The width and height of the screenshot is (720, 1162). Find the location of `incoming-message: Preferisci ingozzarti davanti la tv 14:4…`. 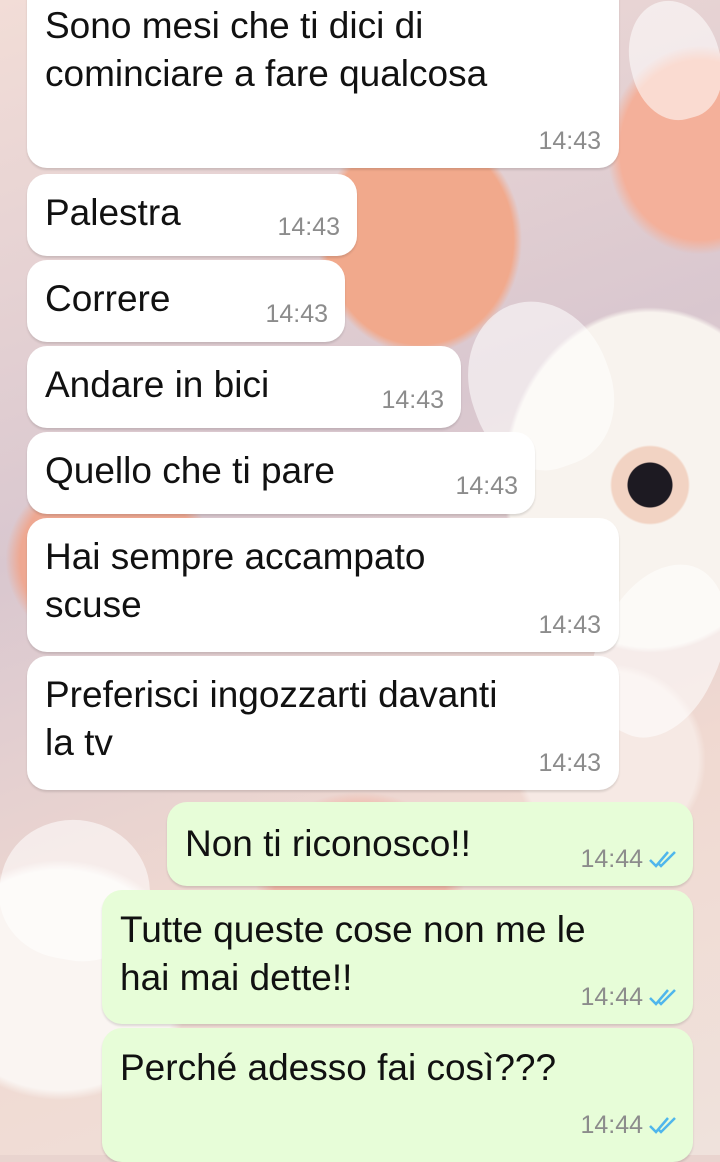

incoming-message: Preferisci ingozzarti davanti la tv 14:4… is located at coordinates (323, 723).